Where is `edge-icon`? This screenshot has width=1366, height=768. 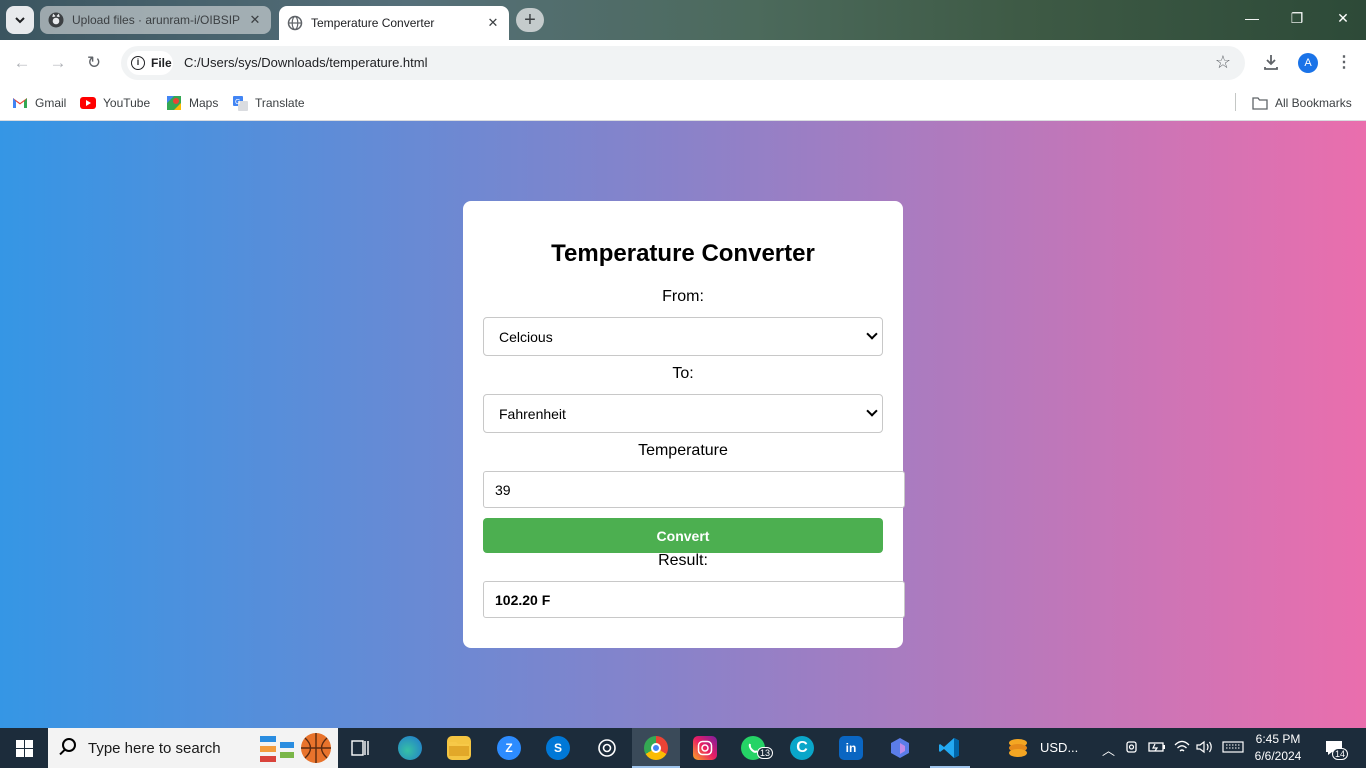
edge-icon is located at coordinates (410, 748).